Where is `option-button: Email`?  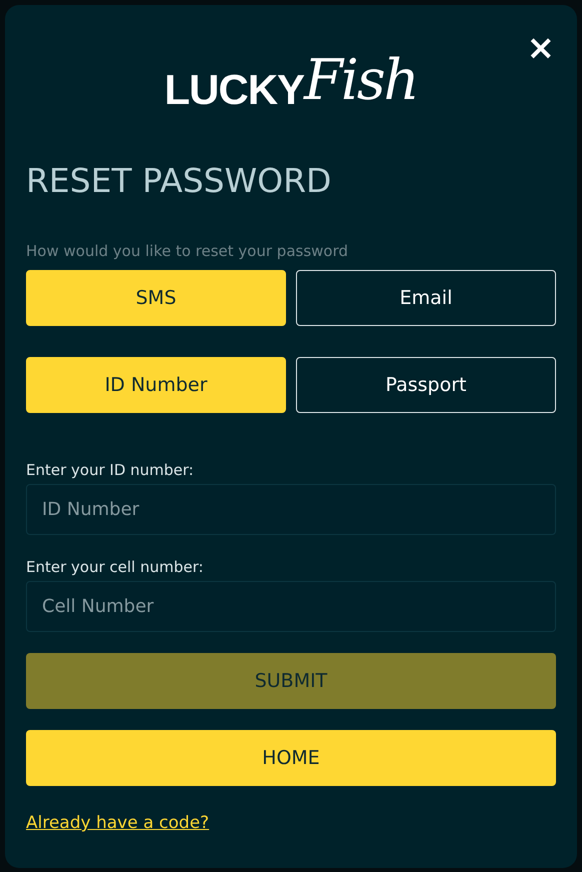 option-button: Email is located at coordinates (426, 298).